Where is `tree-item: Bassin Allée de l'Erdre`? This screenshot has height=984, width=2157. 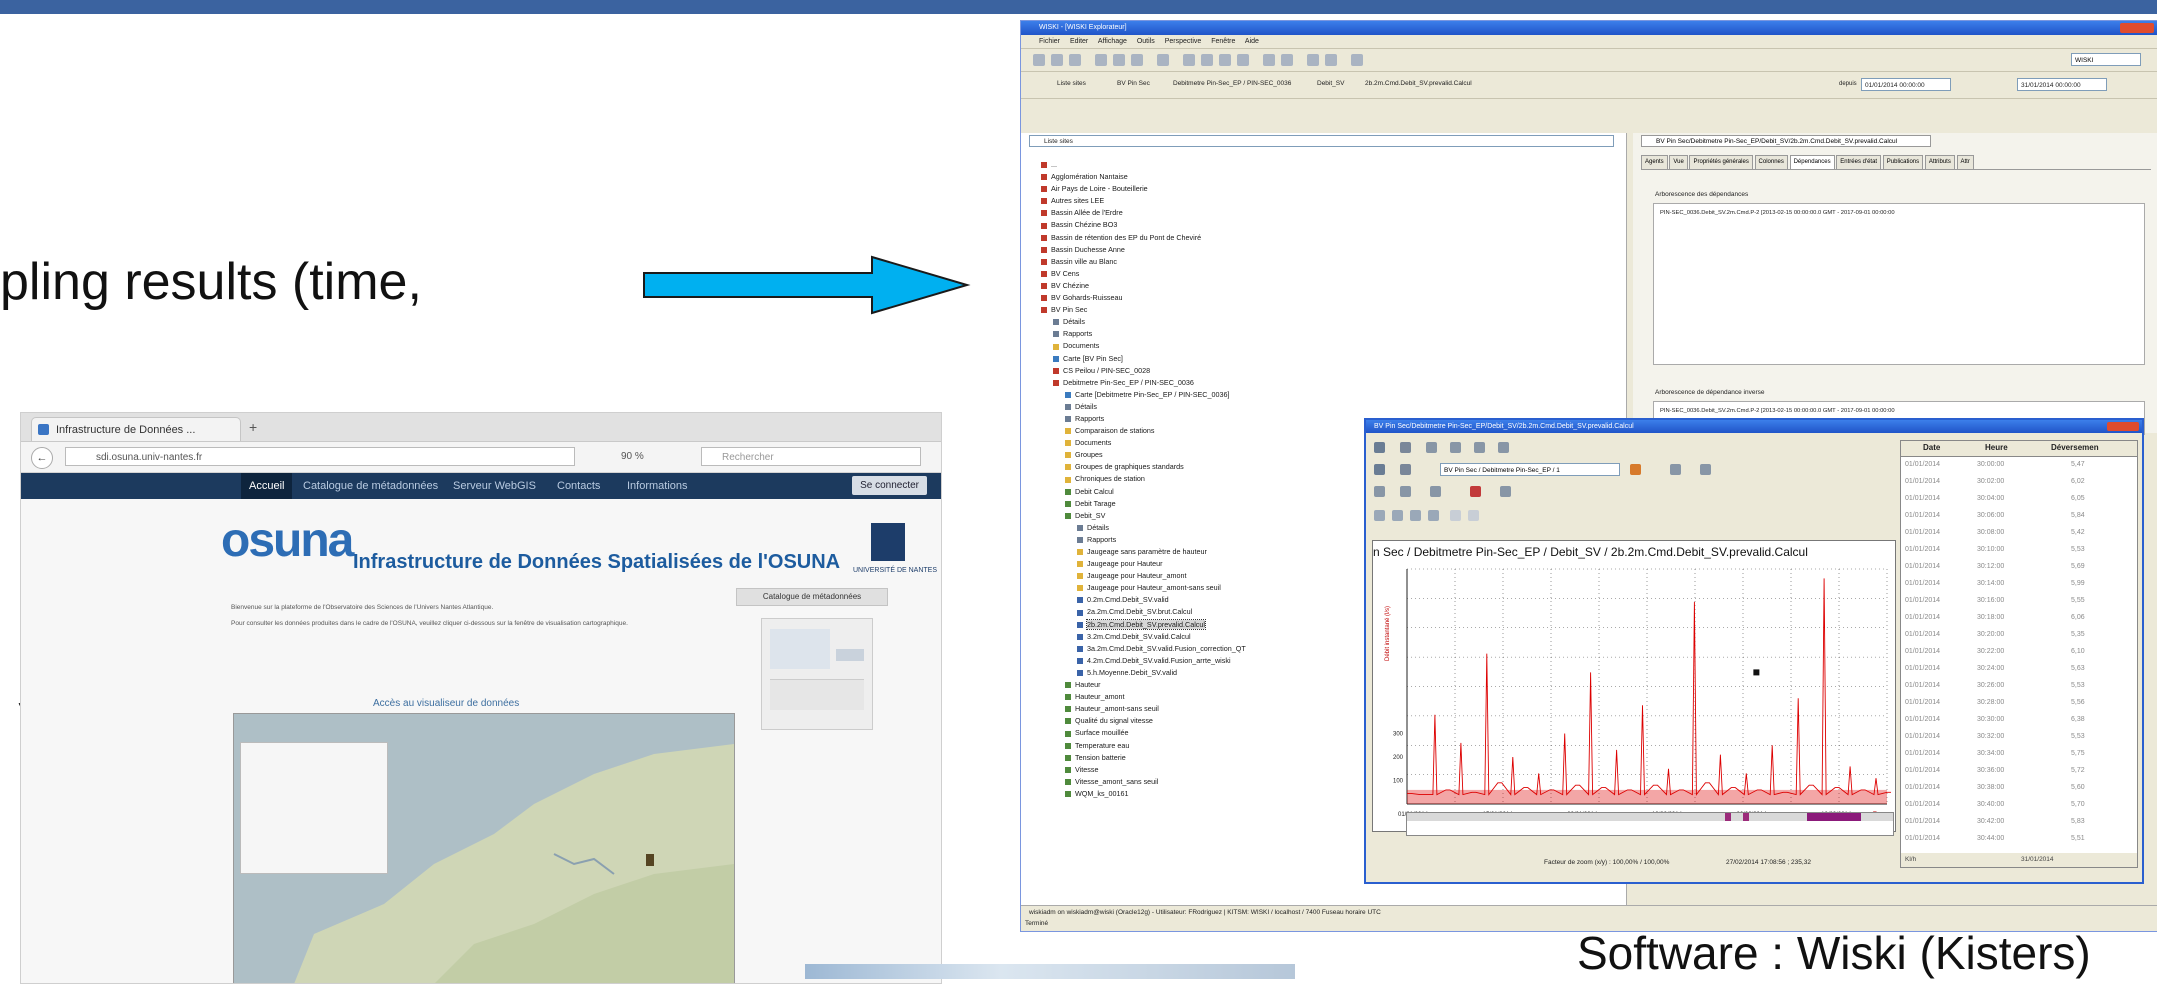 tree-item: Bassin Allée de l'Erdre is located at coordinates (1326, 213).